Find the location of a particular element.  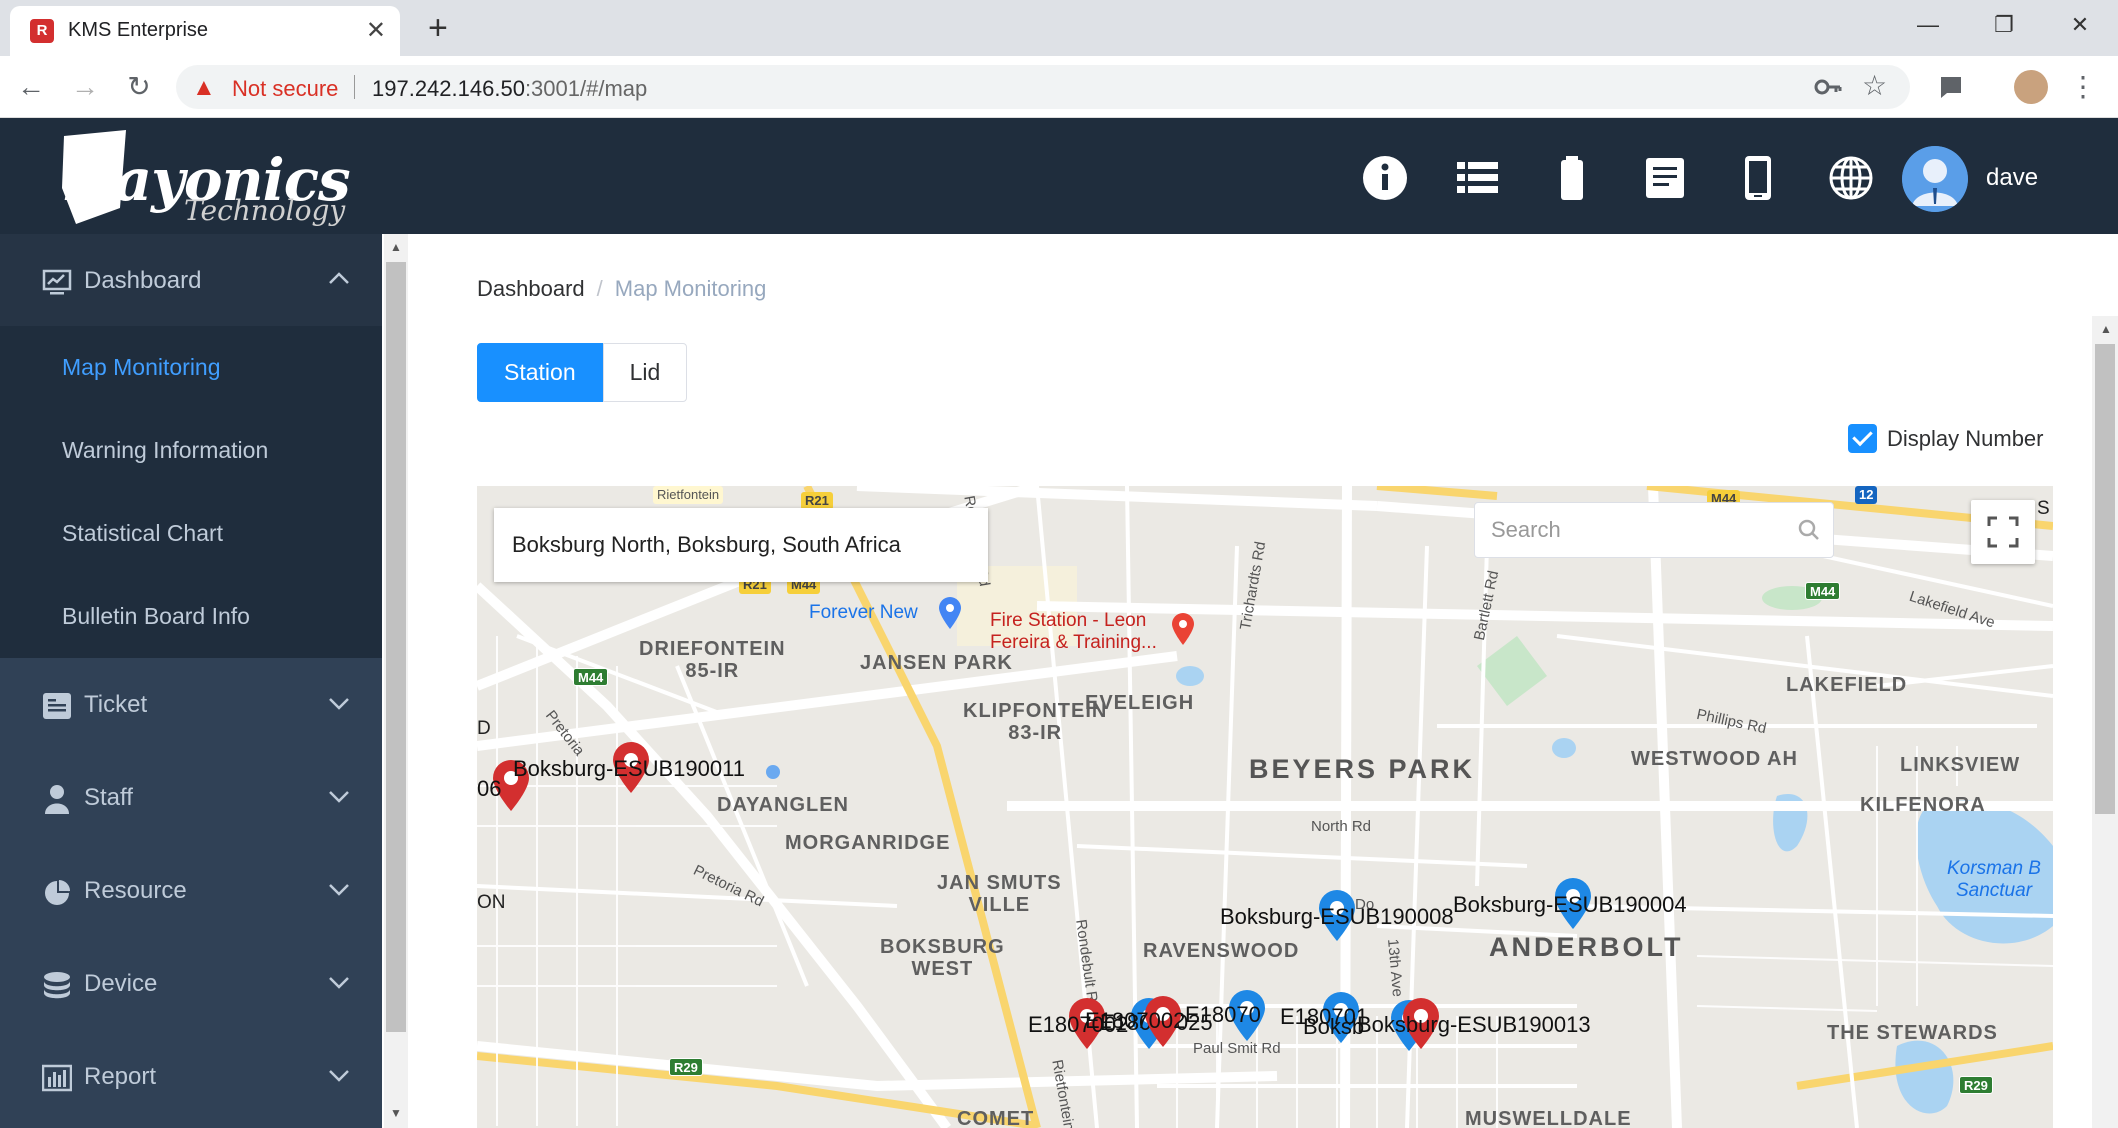

ticket-icon is located at coordinates (57, 706).